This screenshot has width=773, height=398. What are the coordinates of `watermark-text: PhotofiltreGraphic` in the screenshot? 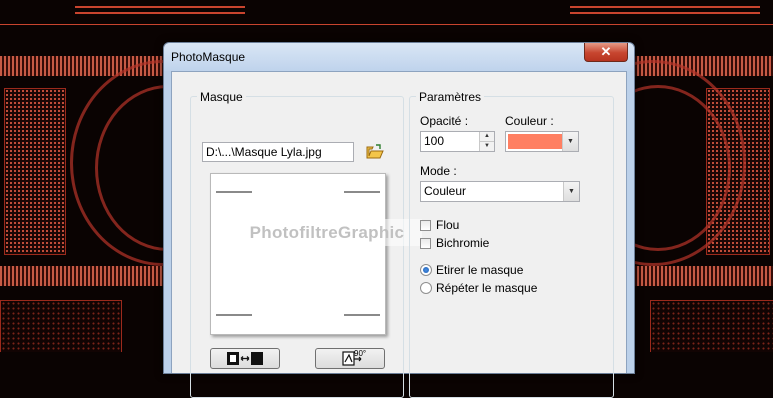 It's located at (327, 232).